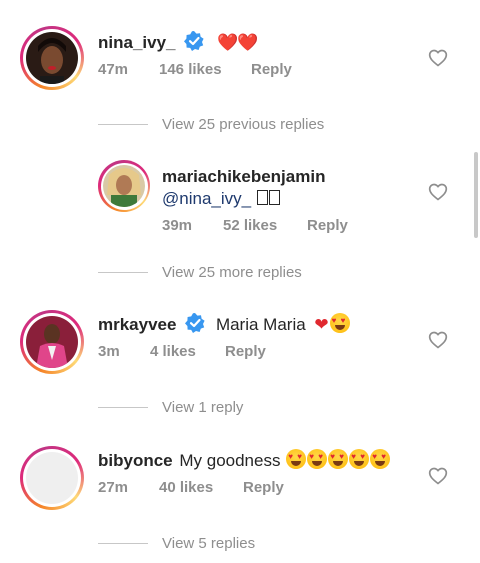 This screenshot has width=480, height=563. What do you see at coordinates (113, 487) in the screenshot?
I see `comment-time: 27m` at bounding box center [113, 487].